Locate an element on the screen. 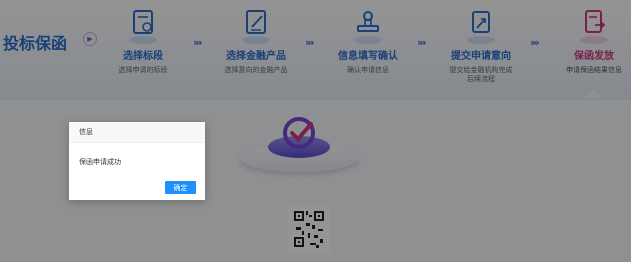 The height and width of the screenshot is (262, 631). dialog-title: 信息 is located at coordinates (137, 132).